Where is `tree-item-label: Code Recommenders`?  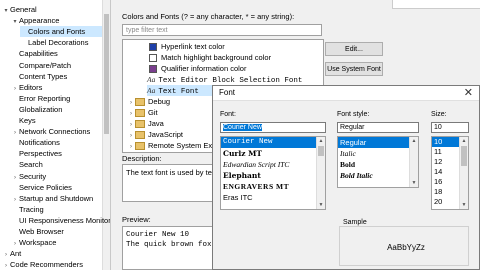 tree-item-label: Code Recommenders is located at coordinates (46, 265).